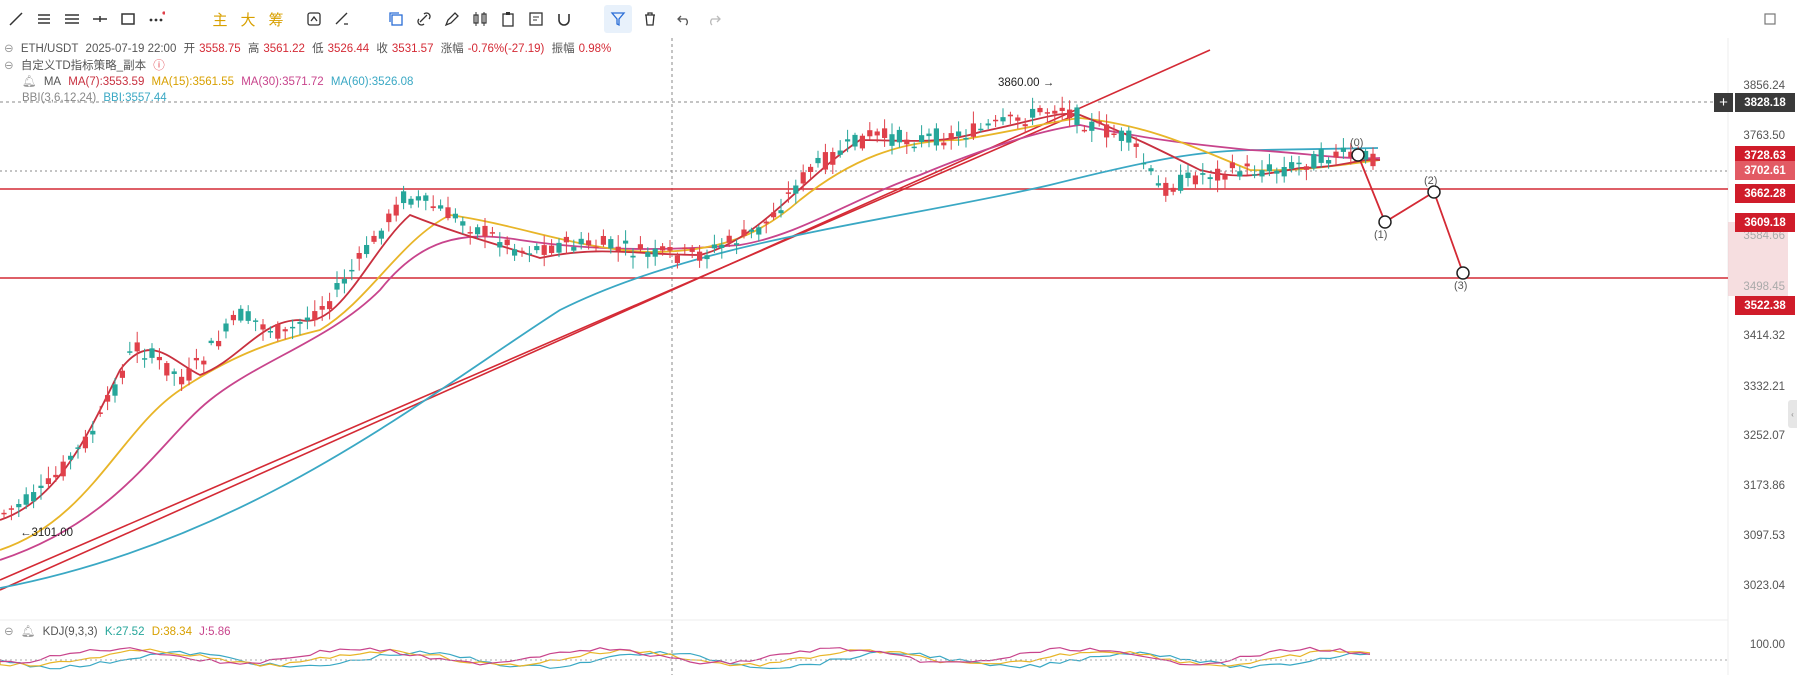 The height and width of the screenshot is (675, 1797). I want to click on symbol-label: ETH/USDT, so click(49, 49).